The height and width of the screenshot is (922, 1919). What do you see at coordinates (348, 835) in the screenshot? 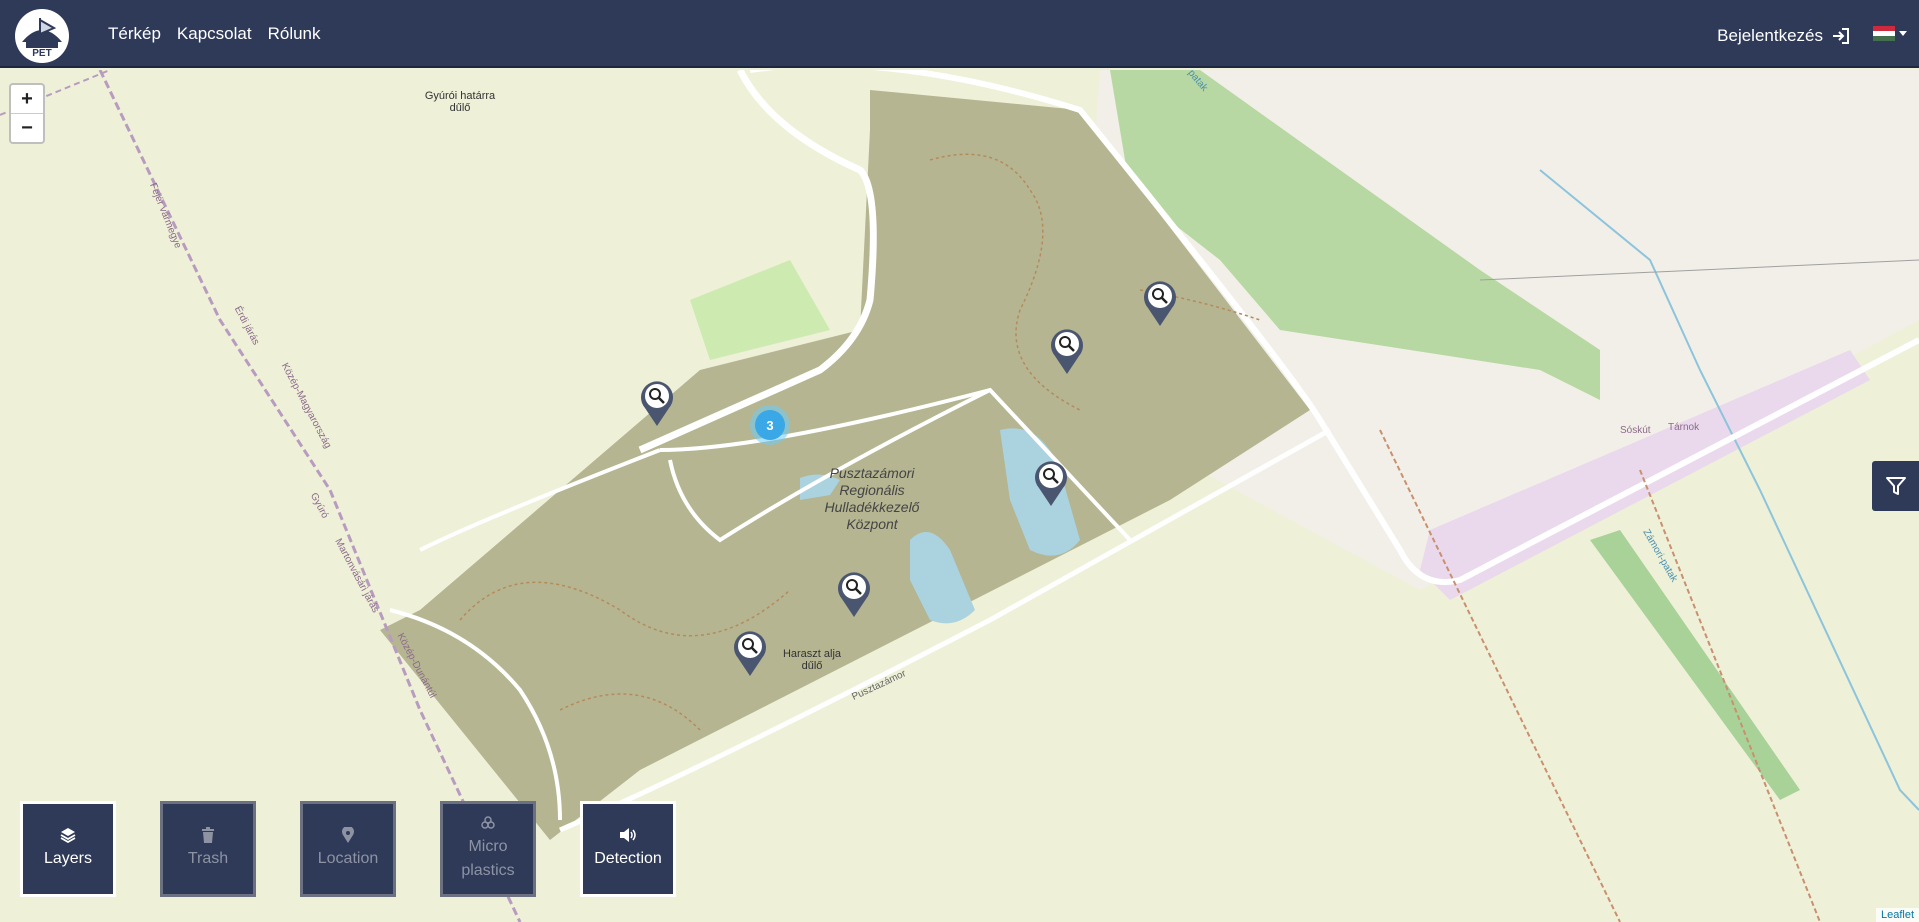
I see `location-pin-icon` at bounding box center [348, 835].